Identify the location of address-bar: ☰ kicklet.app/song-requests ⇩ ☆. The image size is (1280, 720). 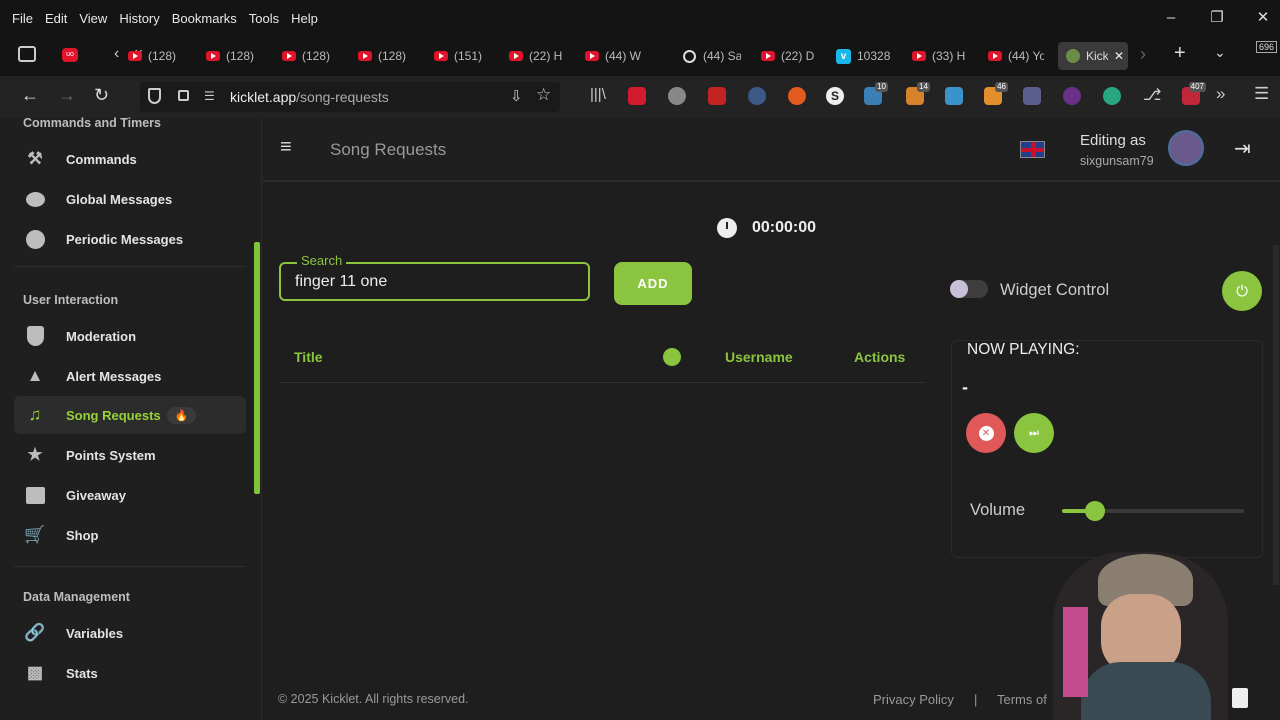
(350, 97).